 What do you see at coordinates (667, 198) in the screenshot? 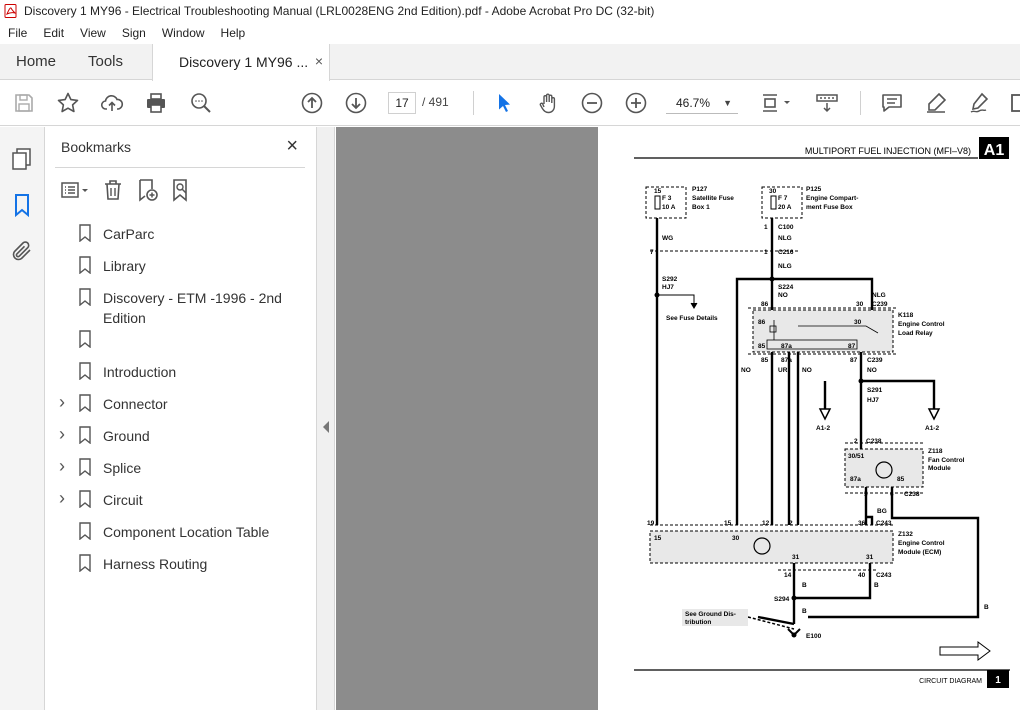
I see `fuse-f3-name: F 3` at bounding box center [667, 198].